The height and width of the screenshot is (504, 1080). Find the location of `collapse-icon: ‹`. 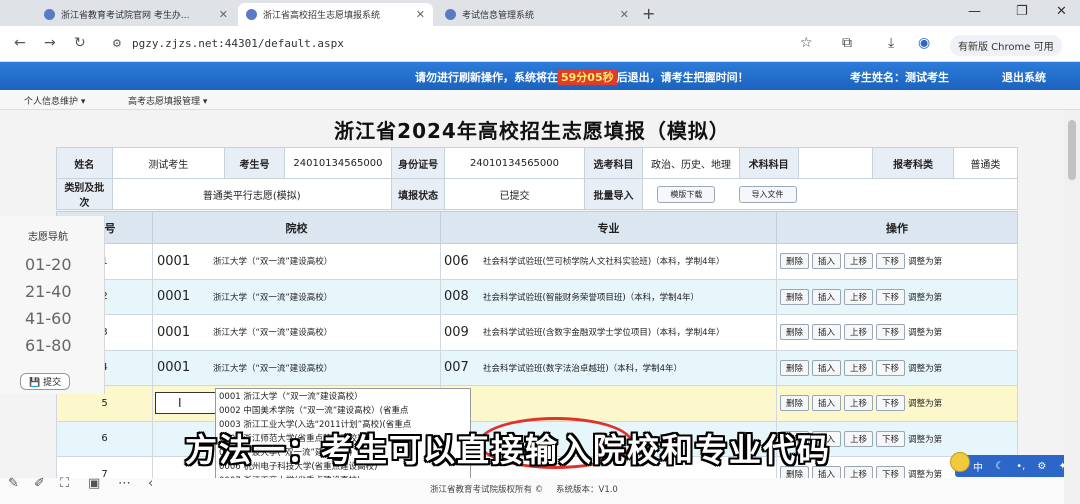

collapse-icon: ‹ is located at coordinates (150, 483).